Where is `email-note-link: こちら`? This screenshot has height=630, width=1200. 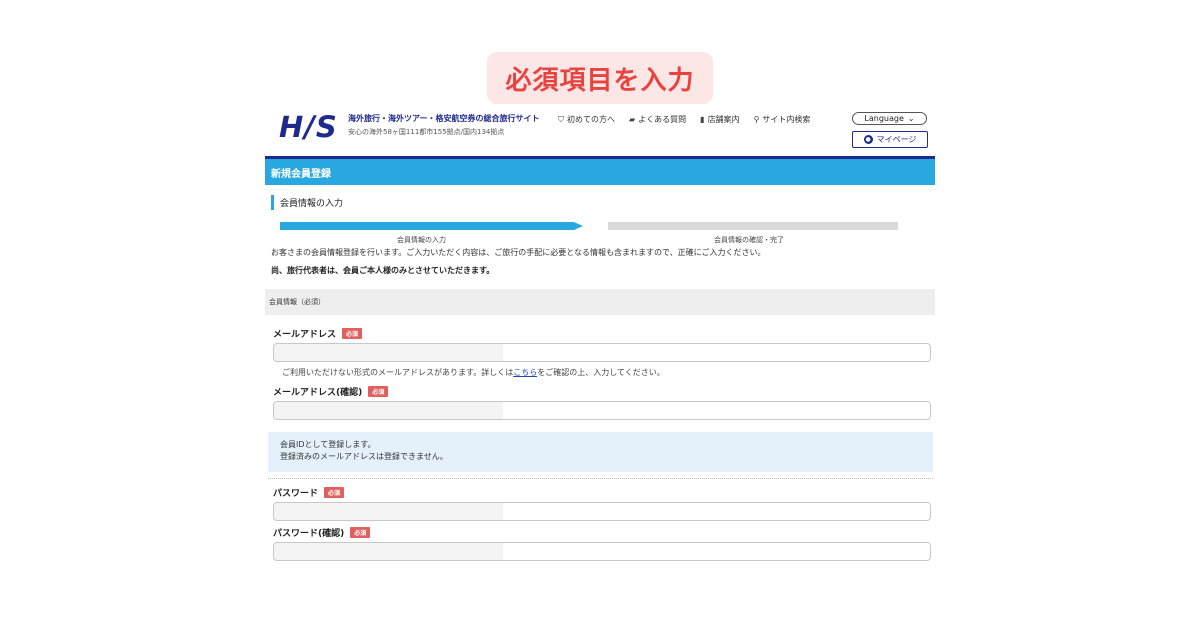 email-note-link: こちら is located at coordinates (525, 372).